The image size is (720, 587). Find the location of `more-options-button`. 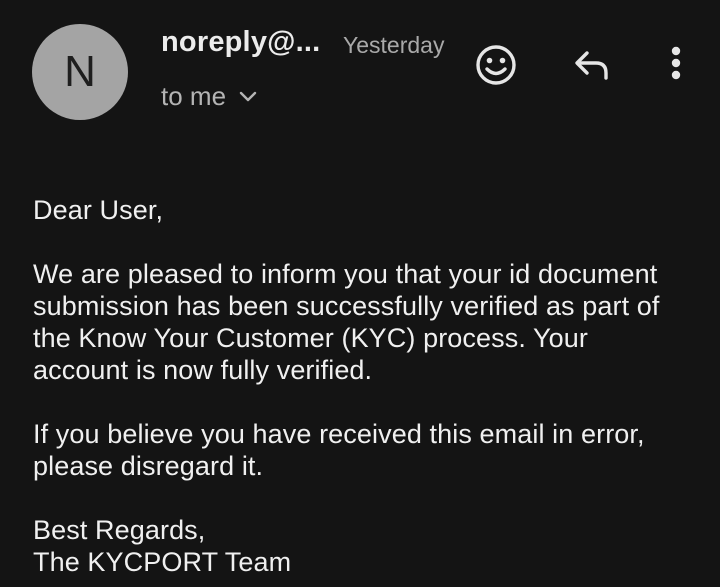

more-options-button is located at coordinates (676, 65).